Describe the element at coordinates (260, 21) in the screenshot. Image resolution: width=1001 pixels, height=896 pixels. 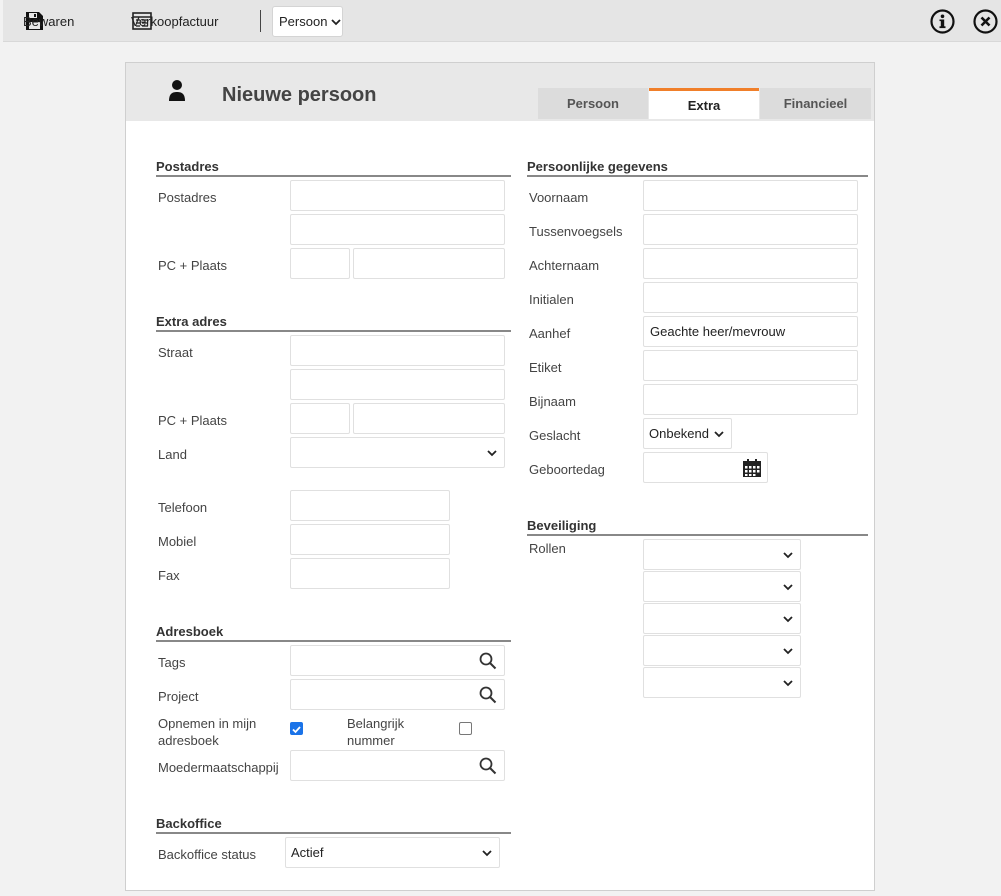
I see `toolbar-separator` at that location.